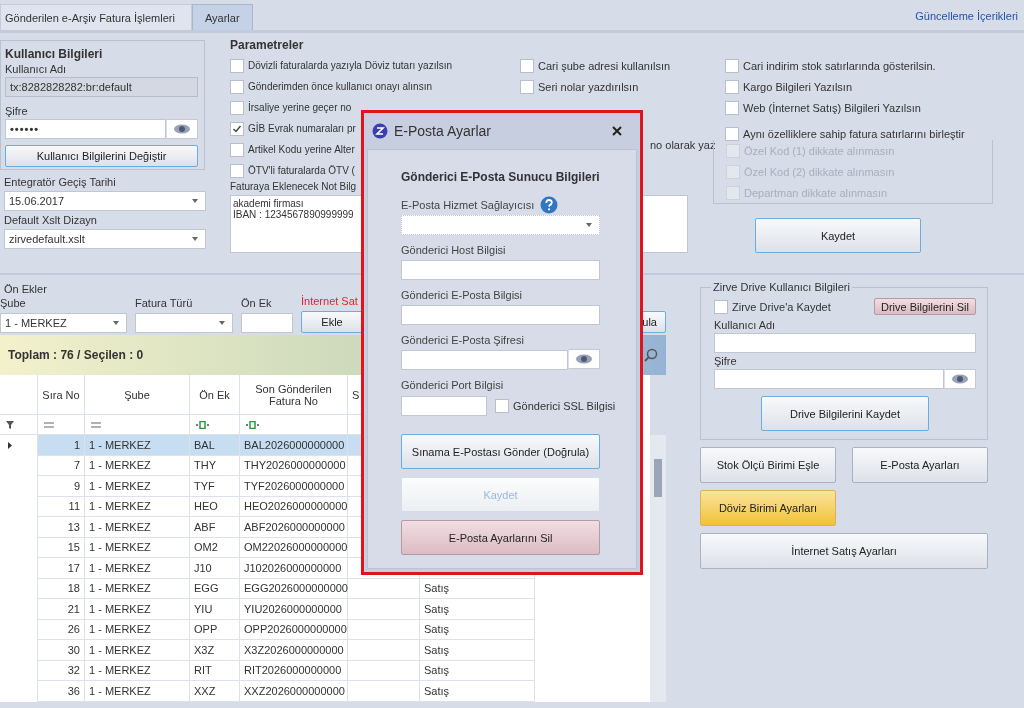 The image size is (1024, 708). I want to click on checkbox-label: Gönderimden önce kullanıcı onayı alınsın, so click(340, 86).